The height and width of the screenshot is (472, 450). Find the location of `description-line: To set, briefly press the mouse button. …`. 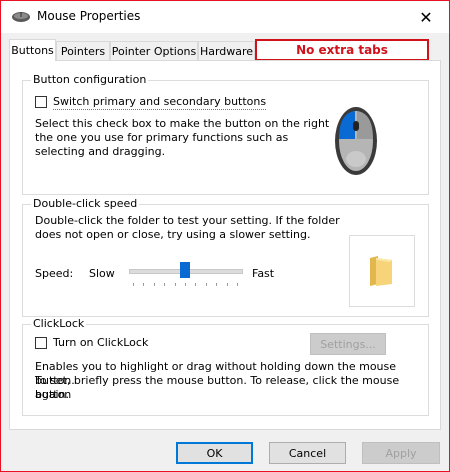

description-line: To set, briefly press the mouse button. … is located at coordinates (217, 387).